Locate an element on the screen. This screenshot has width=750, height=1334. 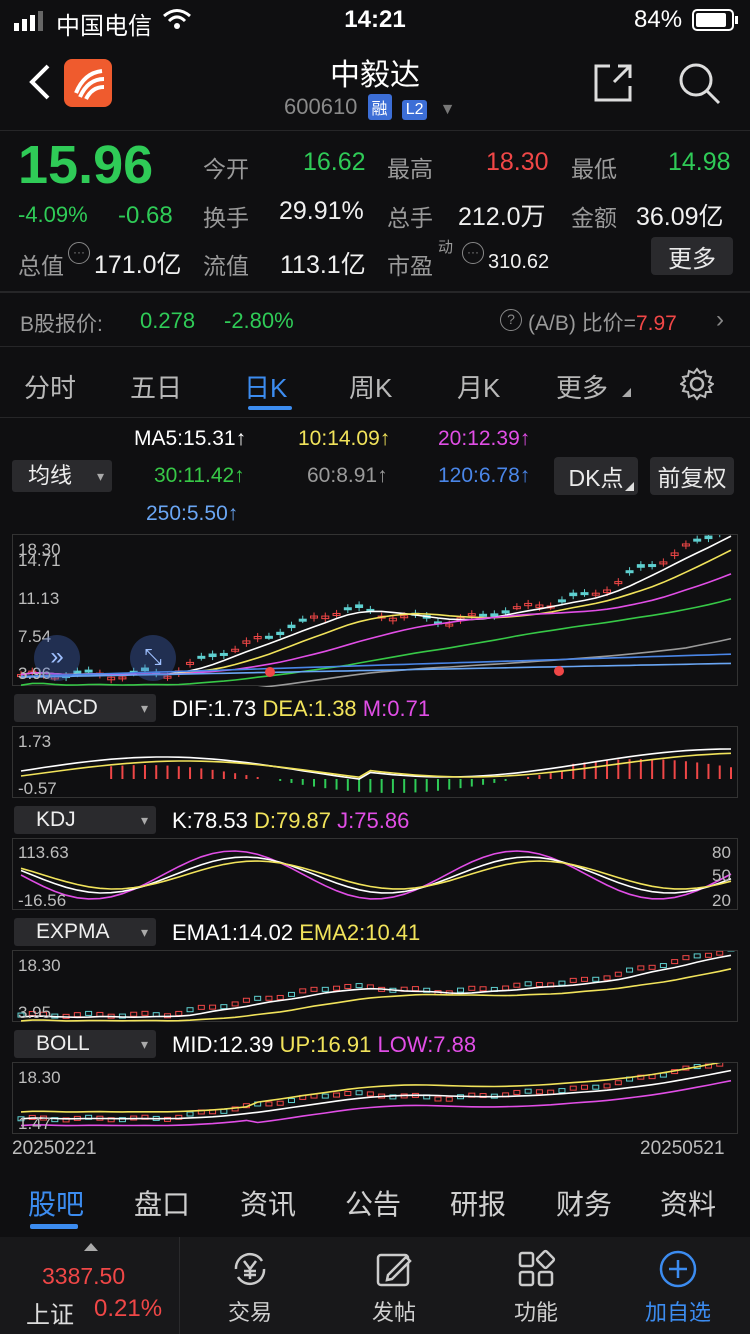
macd-dif: DIF:1.73 is located at coordinates (214, 708).